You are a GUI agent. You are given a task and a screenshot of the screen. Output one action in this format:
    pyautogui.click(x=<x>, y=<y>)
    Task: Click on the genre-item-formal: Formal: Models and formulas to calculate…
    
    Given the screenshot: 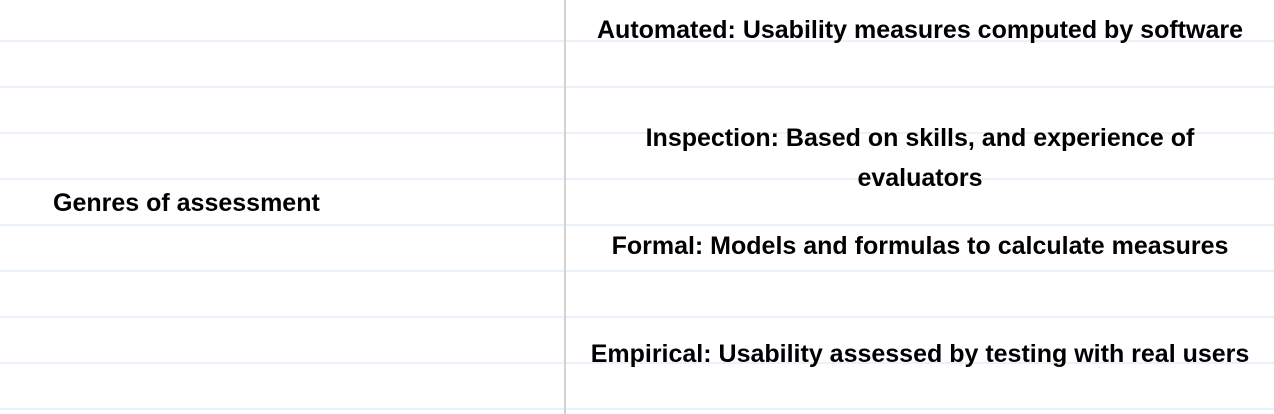 What is the action you would take?
    pyautogui.click(x=920, y=246)
    